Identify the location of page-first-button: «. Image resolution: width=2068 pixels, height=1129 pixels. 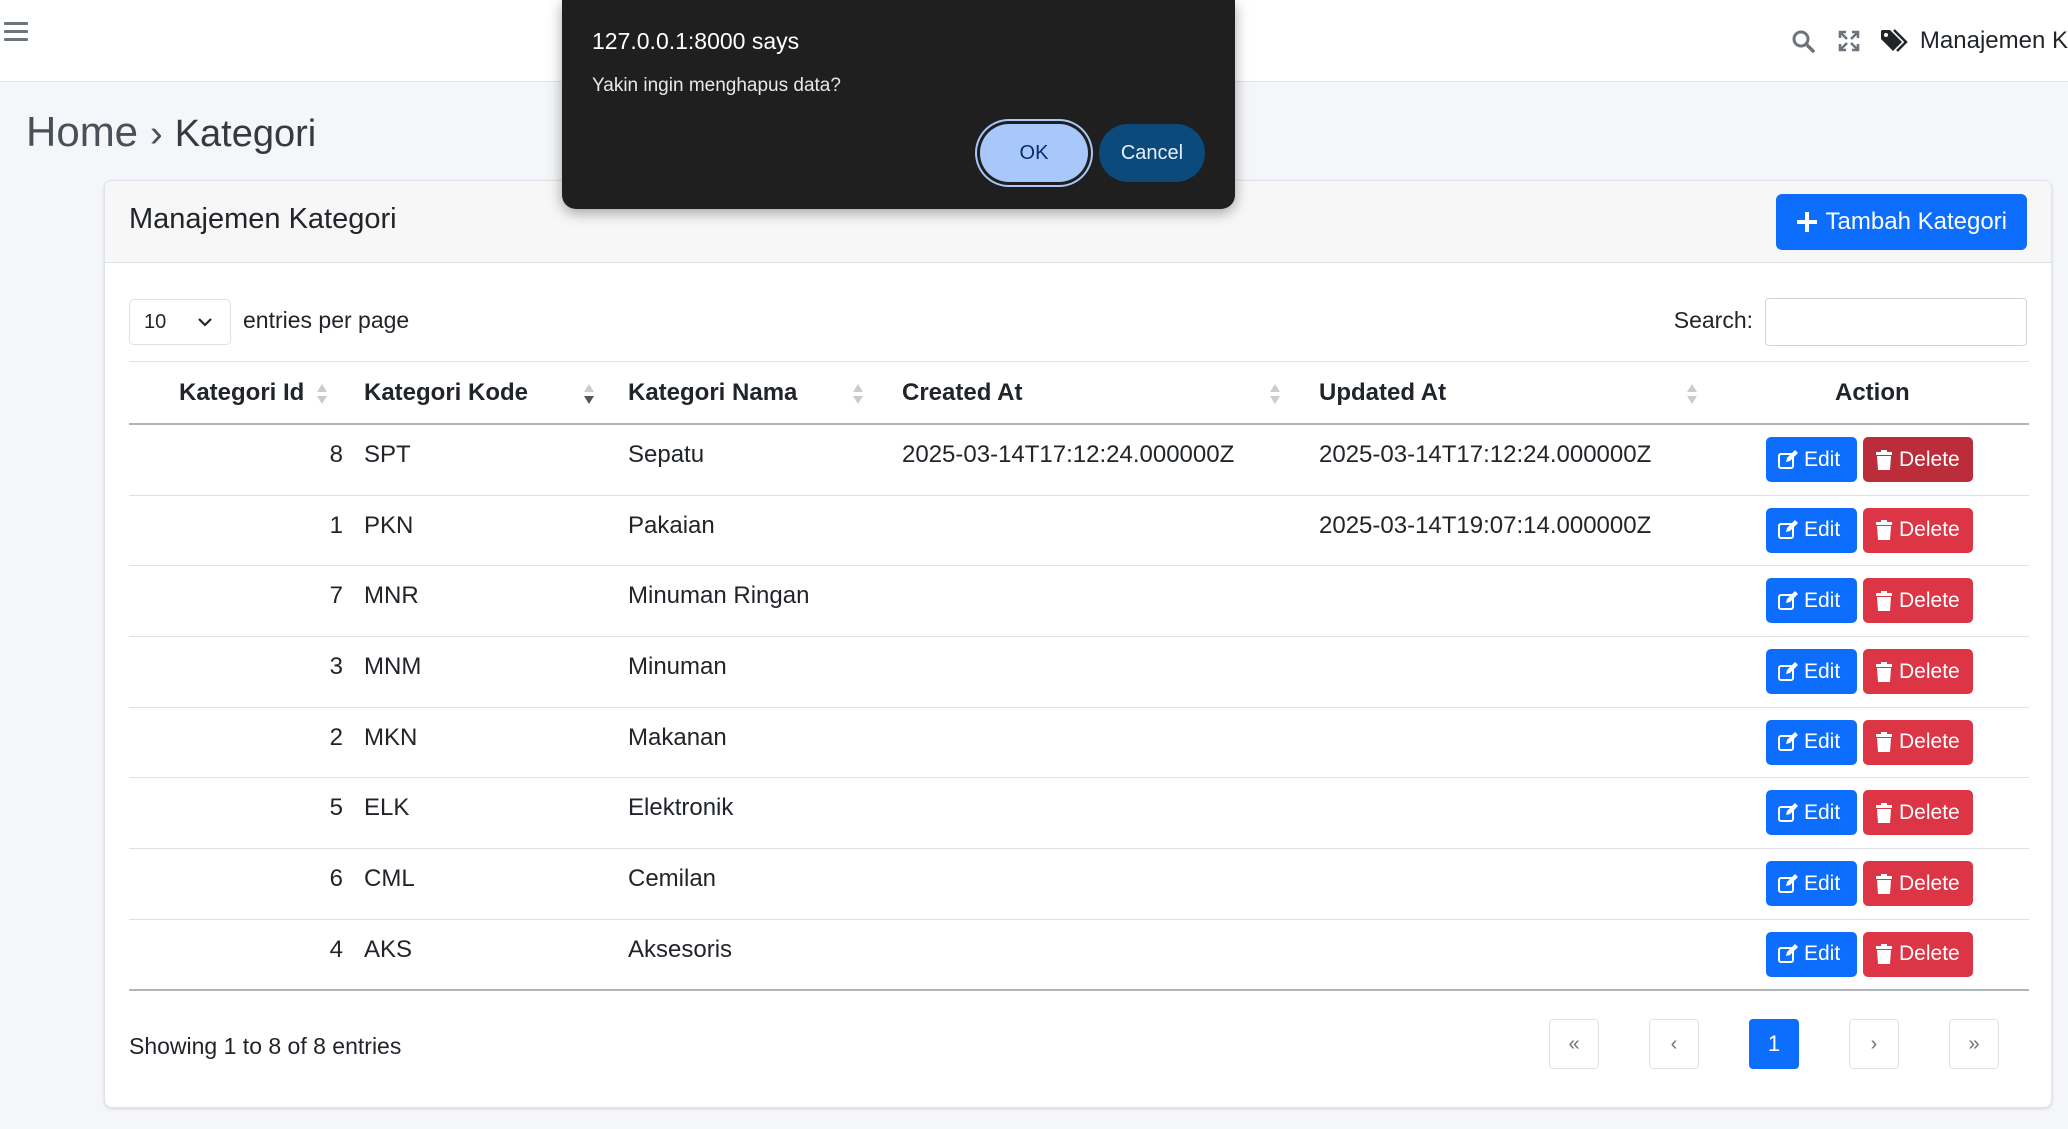
(1574, 1044).